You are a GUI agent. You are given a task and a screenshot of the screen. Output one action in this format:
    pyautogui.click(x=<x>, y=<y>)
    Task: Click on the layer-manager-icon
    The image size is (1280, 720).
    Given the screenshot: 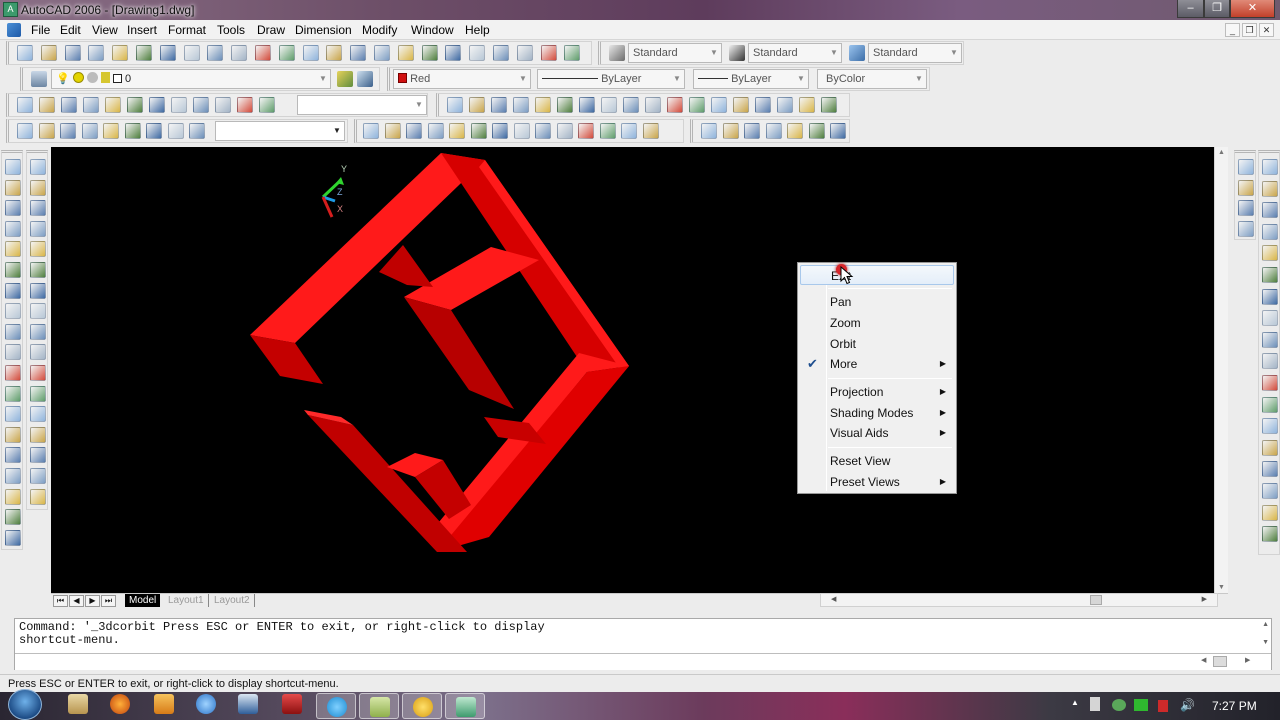 What is the action you would take?
    pyautogui.click(x=39, y=79)
    